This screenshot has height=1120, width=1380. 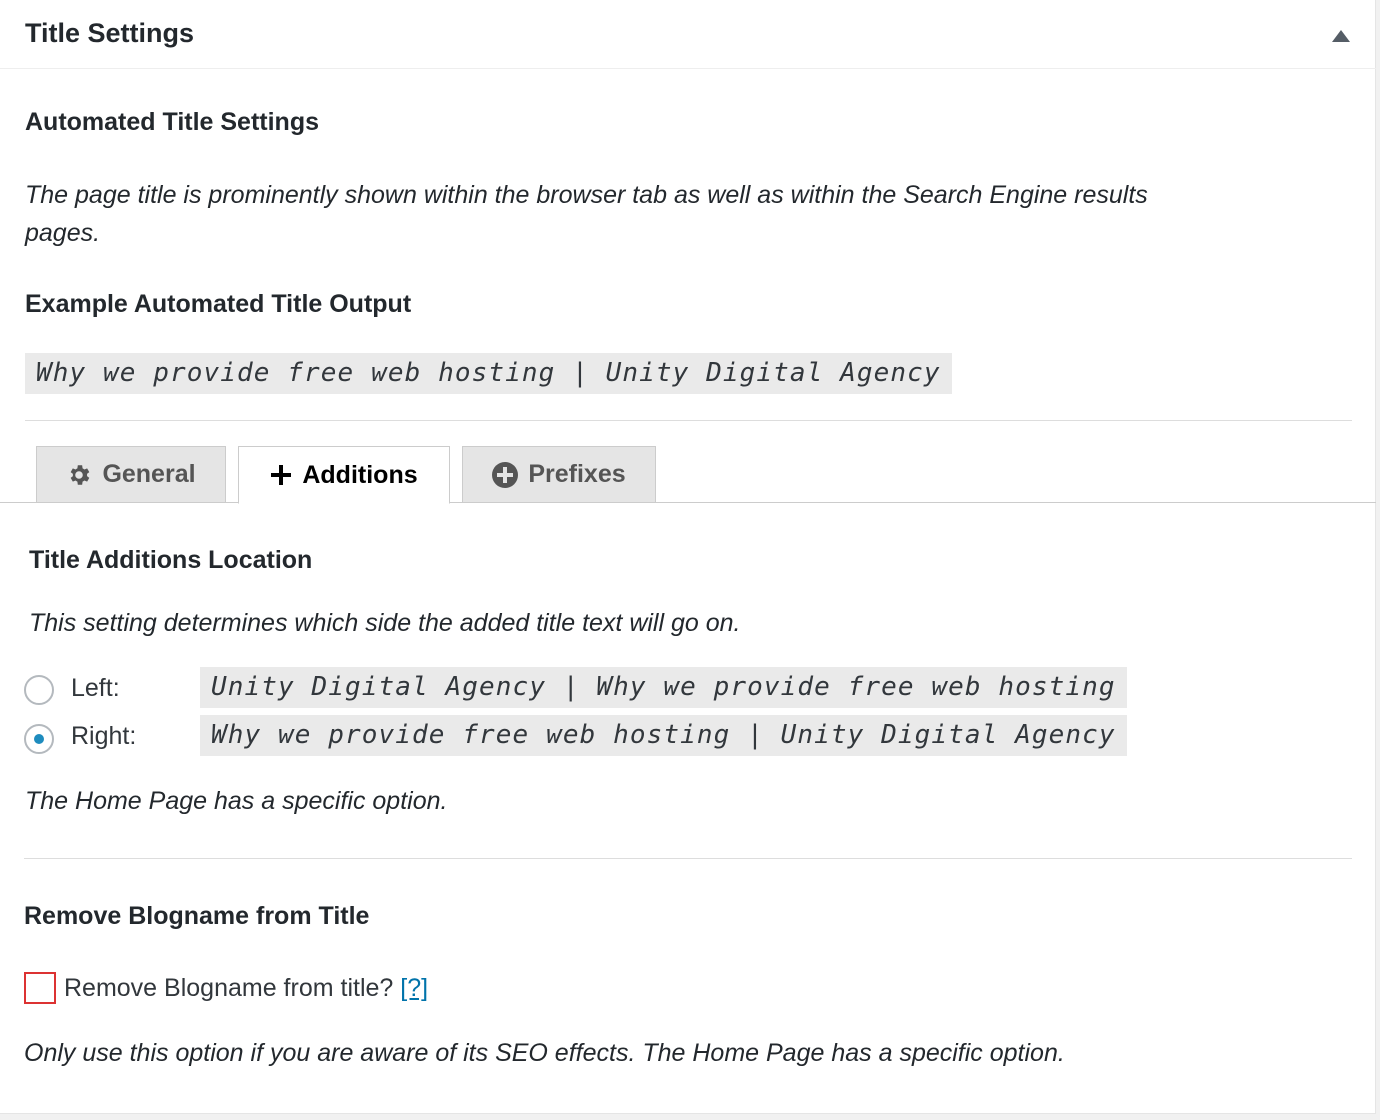 I want to click on remove-blogname-checkbox, so click(x=40, y=988).